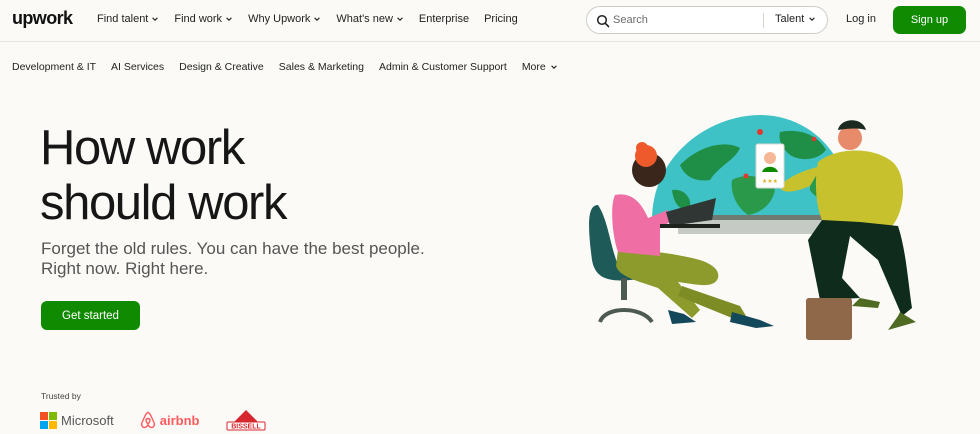  What do you see at coordinates (179, 420) in the screenshot?
I see `airbnb-wordmark: airbnb` at bounding box center [179, 420].